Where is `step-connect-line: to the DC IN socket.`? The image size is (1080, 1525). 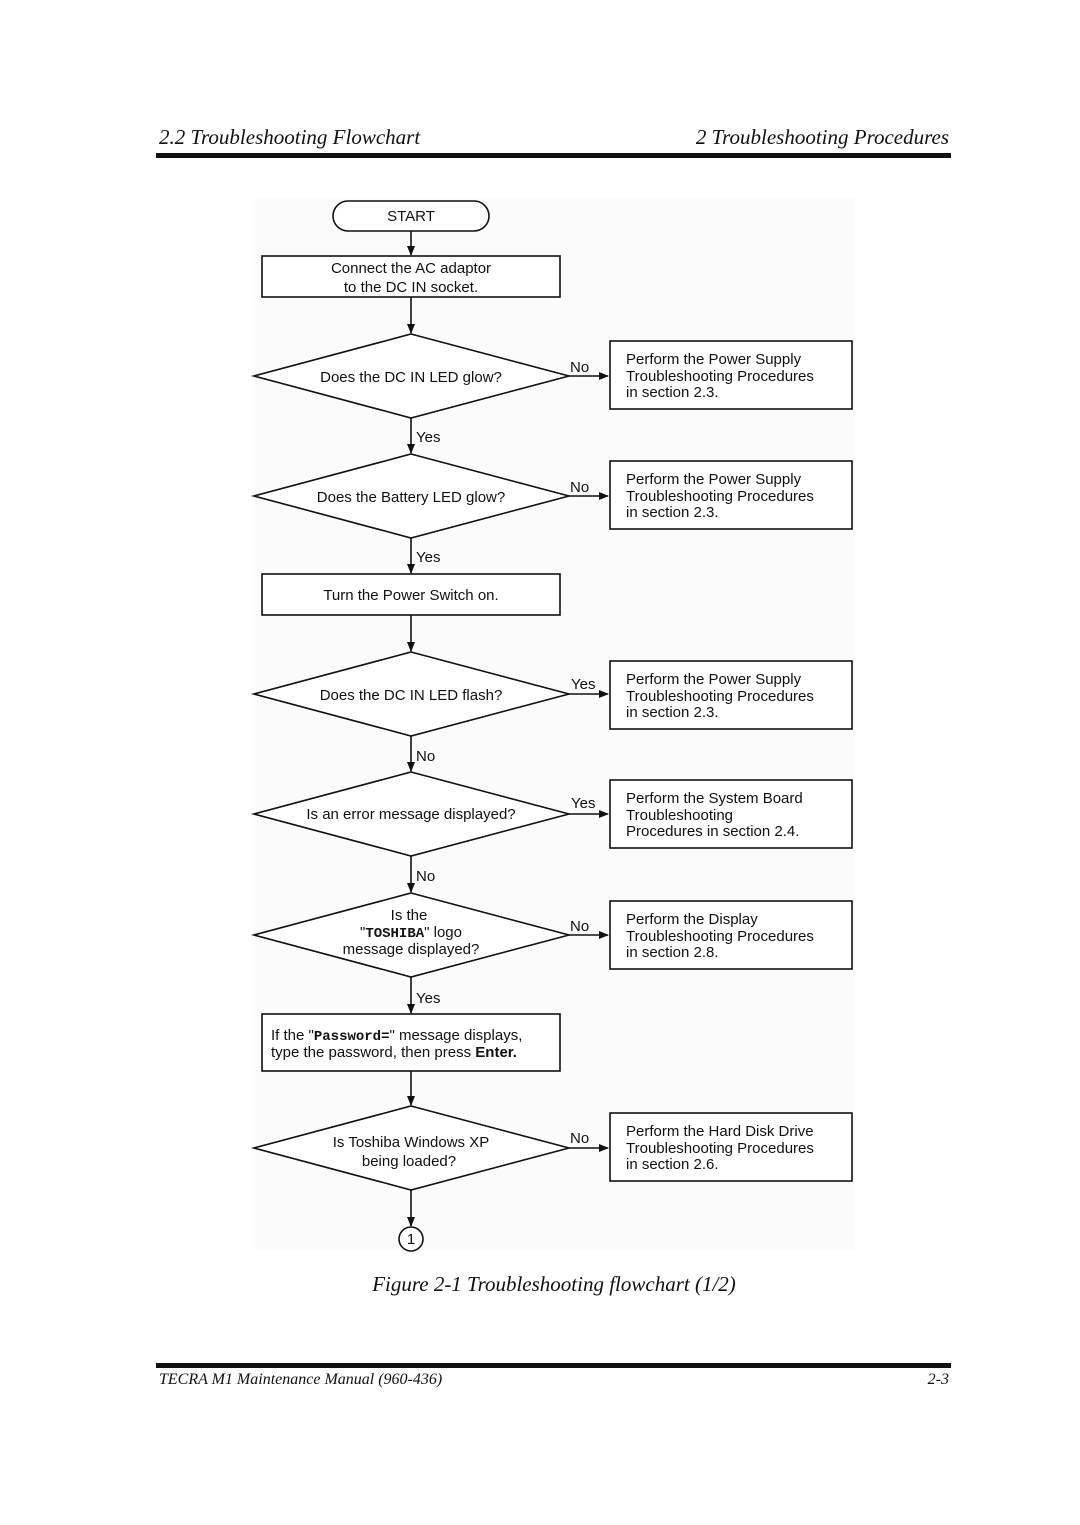 step-connect-line: to the DC IN socket. is located at coordinates (411, 287).